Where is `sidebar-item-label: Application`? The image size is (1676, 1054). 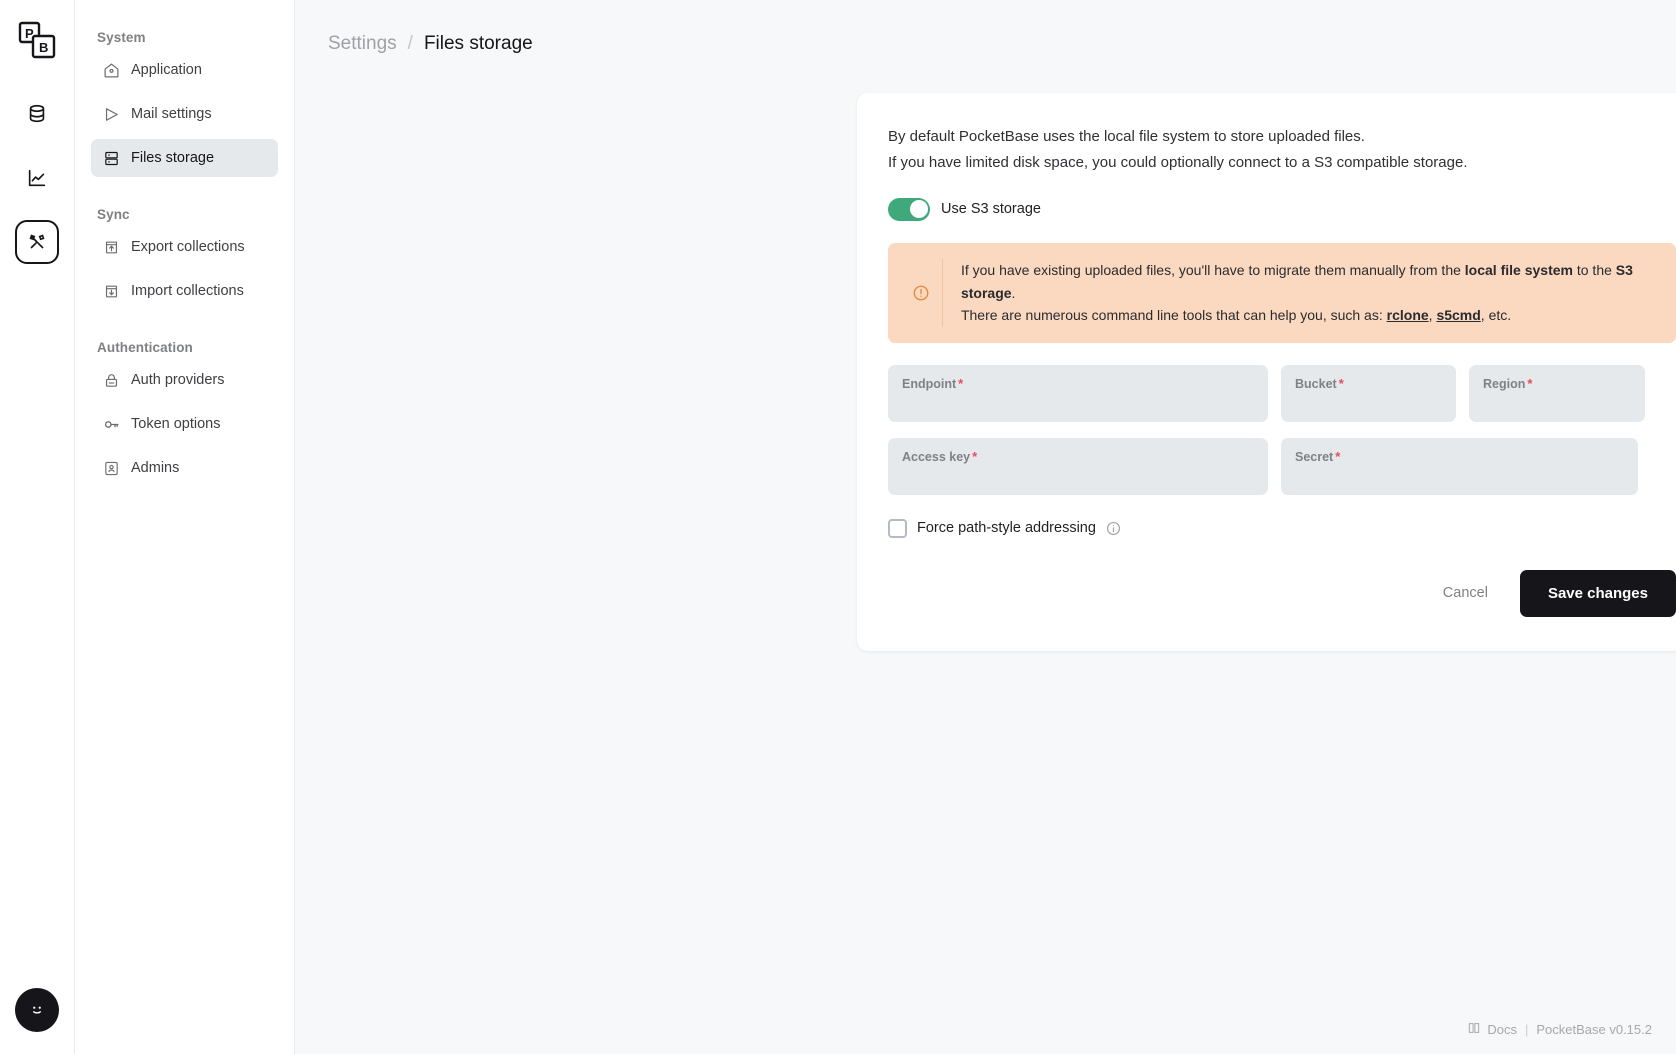 sidebar-item-label: Application is located at coordinates (166, 70).